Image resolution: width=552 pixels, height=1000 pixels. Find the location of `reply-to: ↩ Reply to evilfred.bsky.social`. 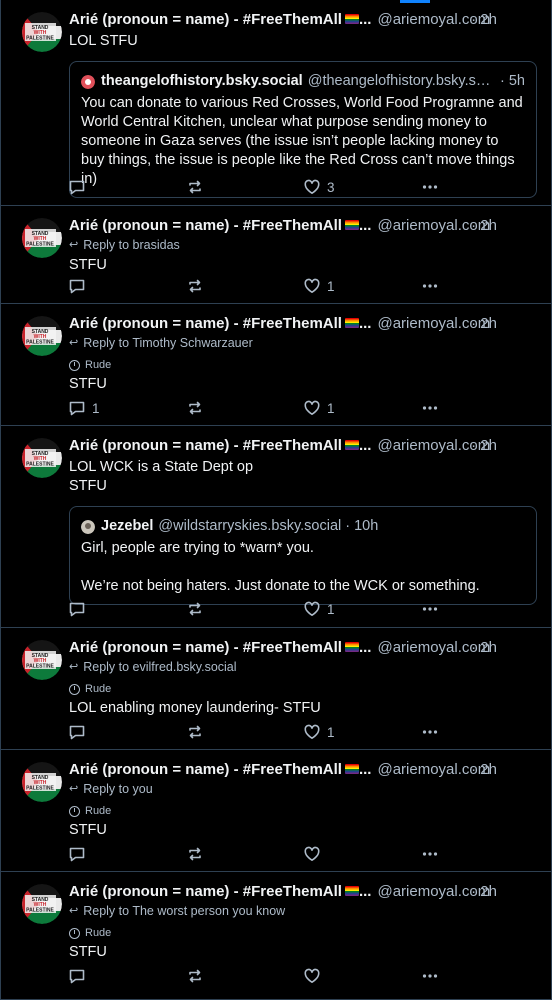

reply-to: ↩ Reply to evilfred.bsky.social is located at coordinates (303, 667).